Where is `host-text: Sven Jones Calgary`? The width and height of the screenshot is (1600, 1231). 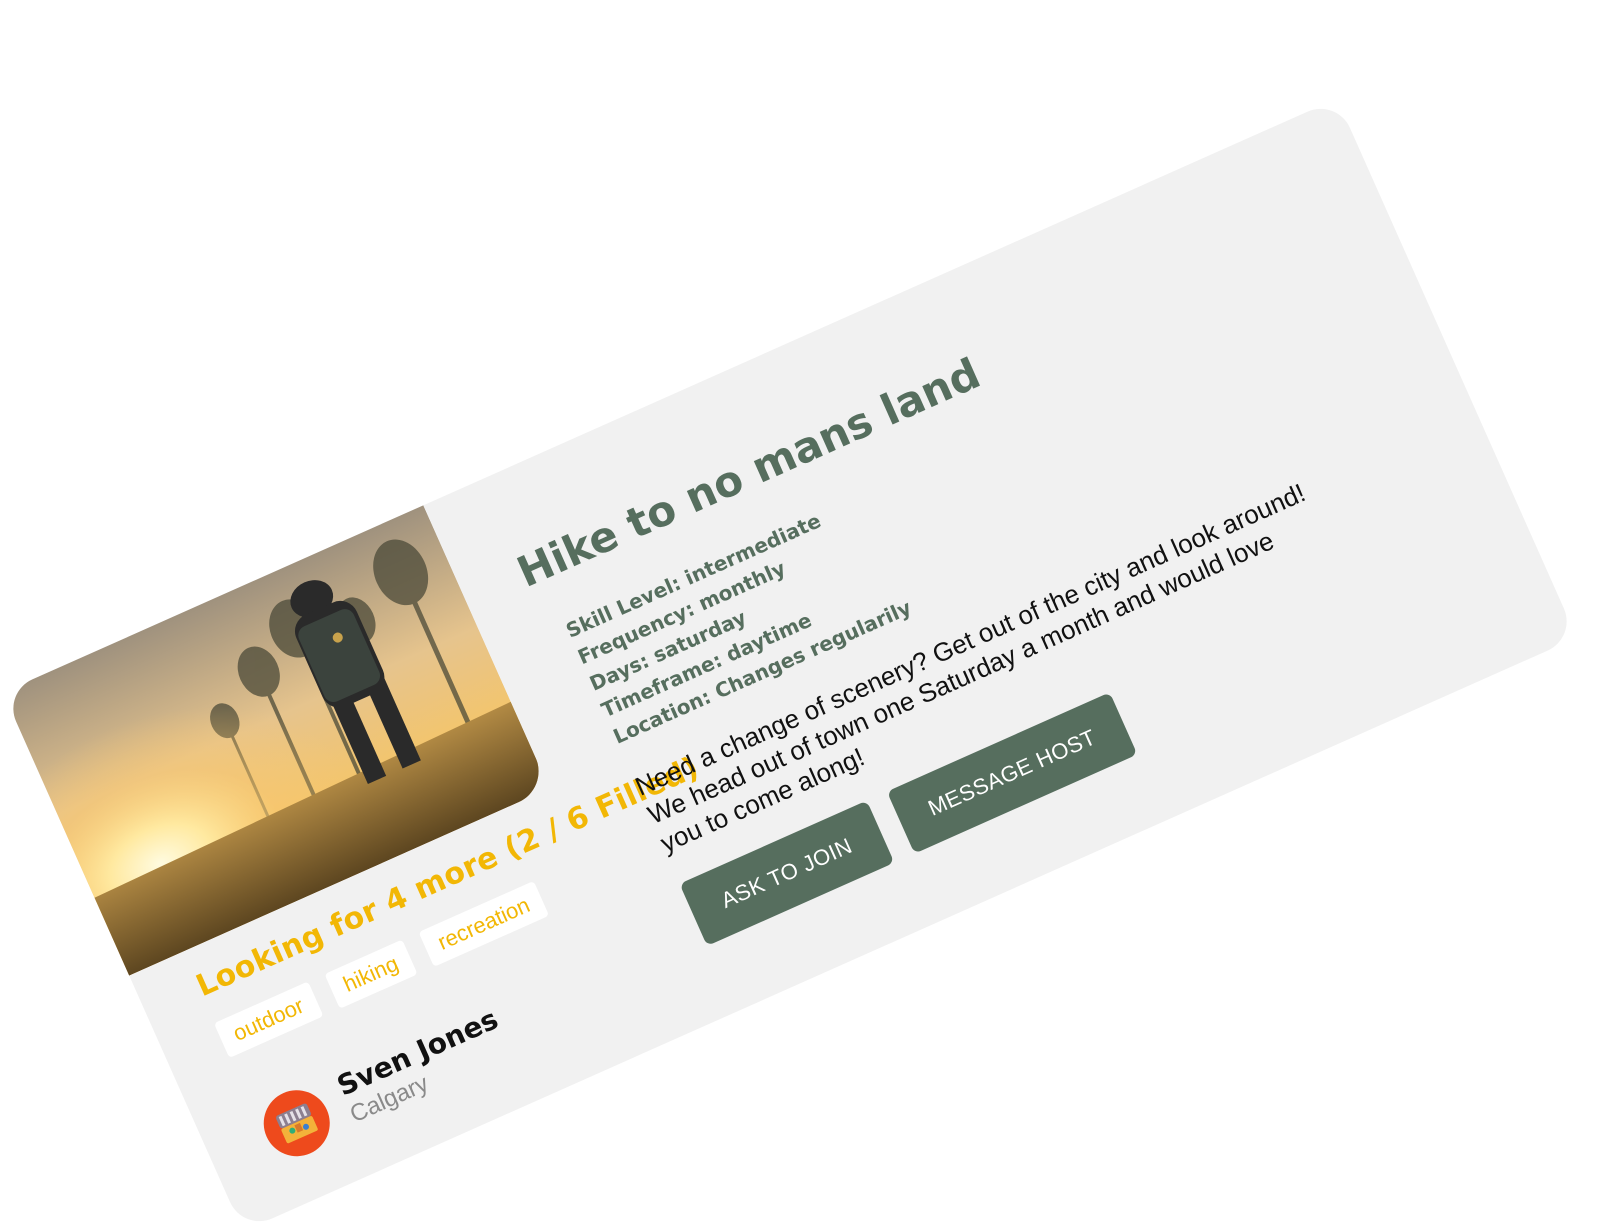
host-text: Sven Jones Calgary is located at coordinates (424, 1066).